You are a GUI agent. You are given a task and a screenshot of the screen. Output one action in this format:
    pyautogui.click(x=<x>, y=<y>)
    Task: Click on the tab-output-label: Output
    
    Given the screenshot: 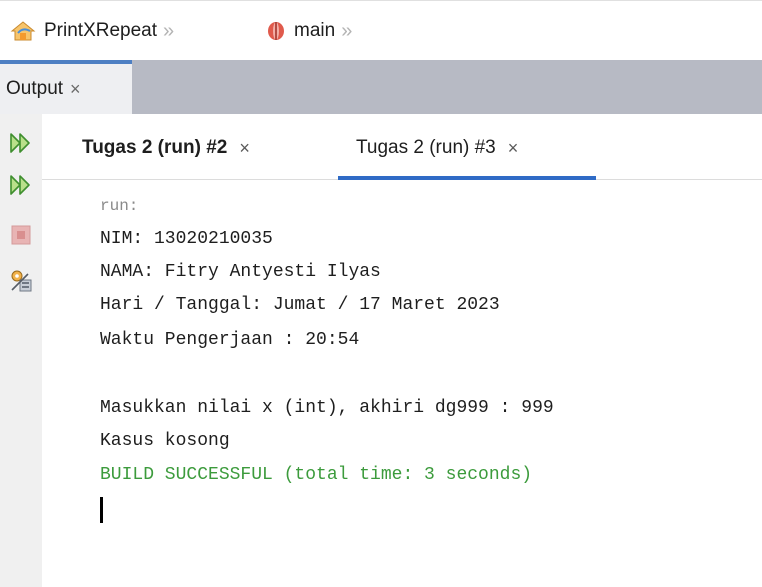 What is the action you would take?
    pyautogui.click(x=35, y=88)
    